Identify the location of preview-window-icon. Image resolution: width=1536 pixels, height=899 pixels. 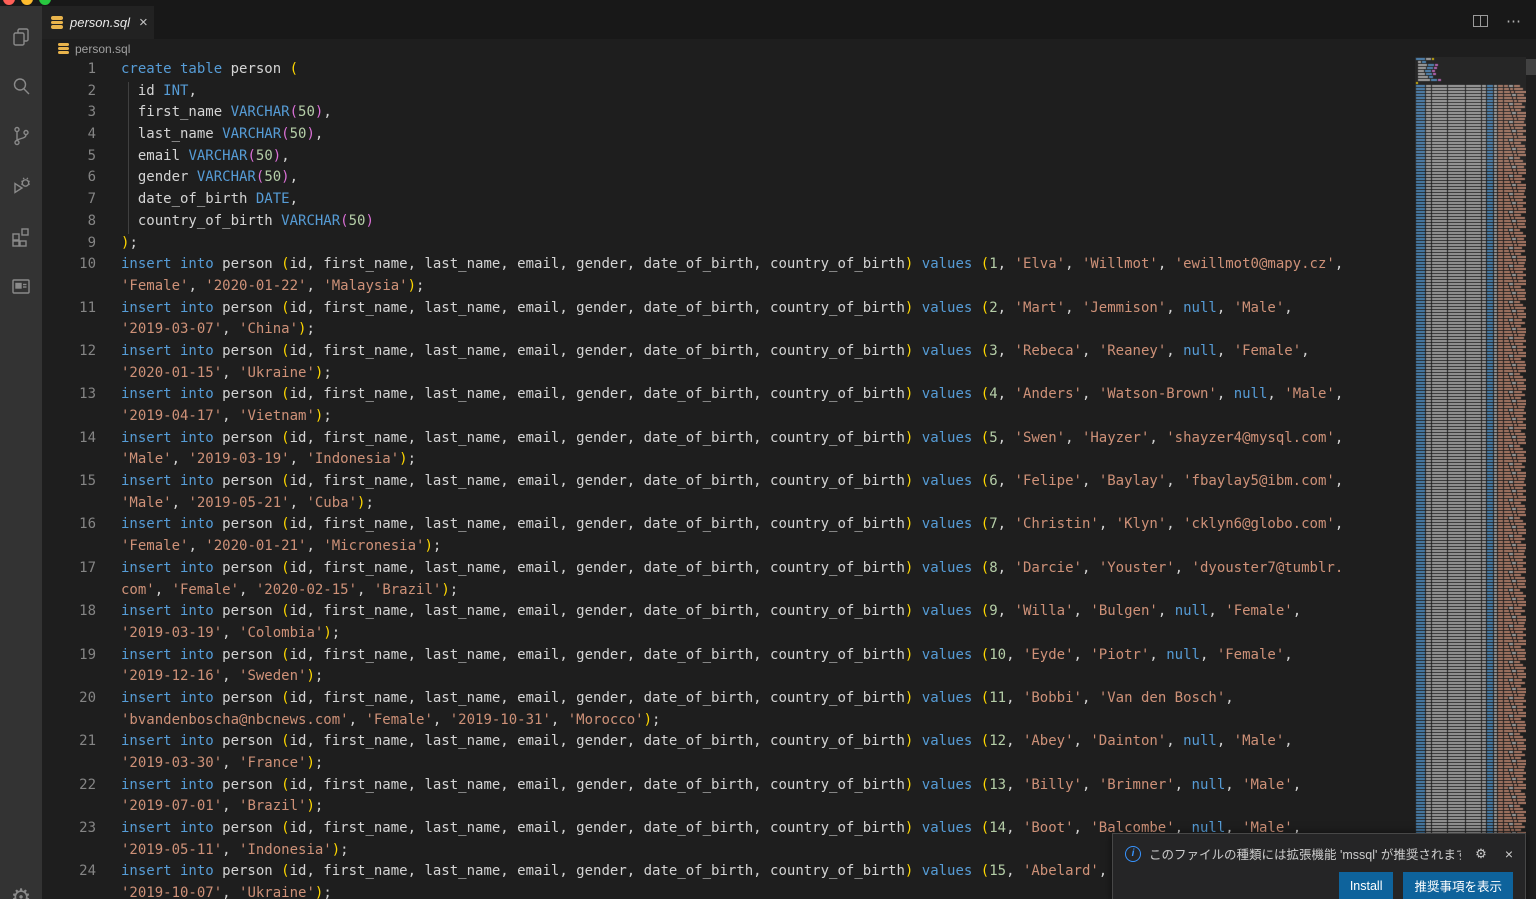
(21, 286).